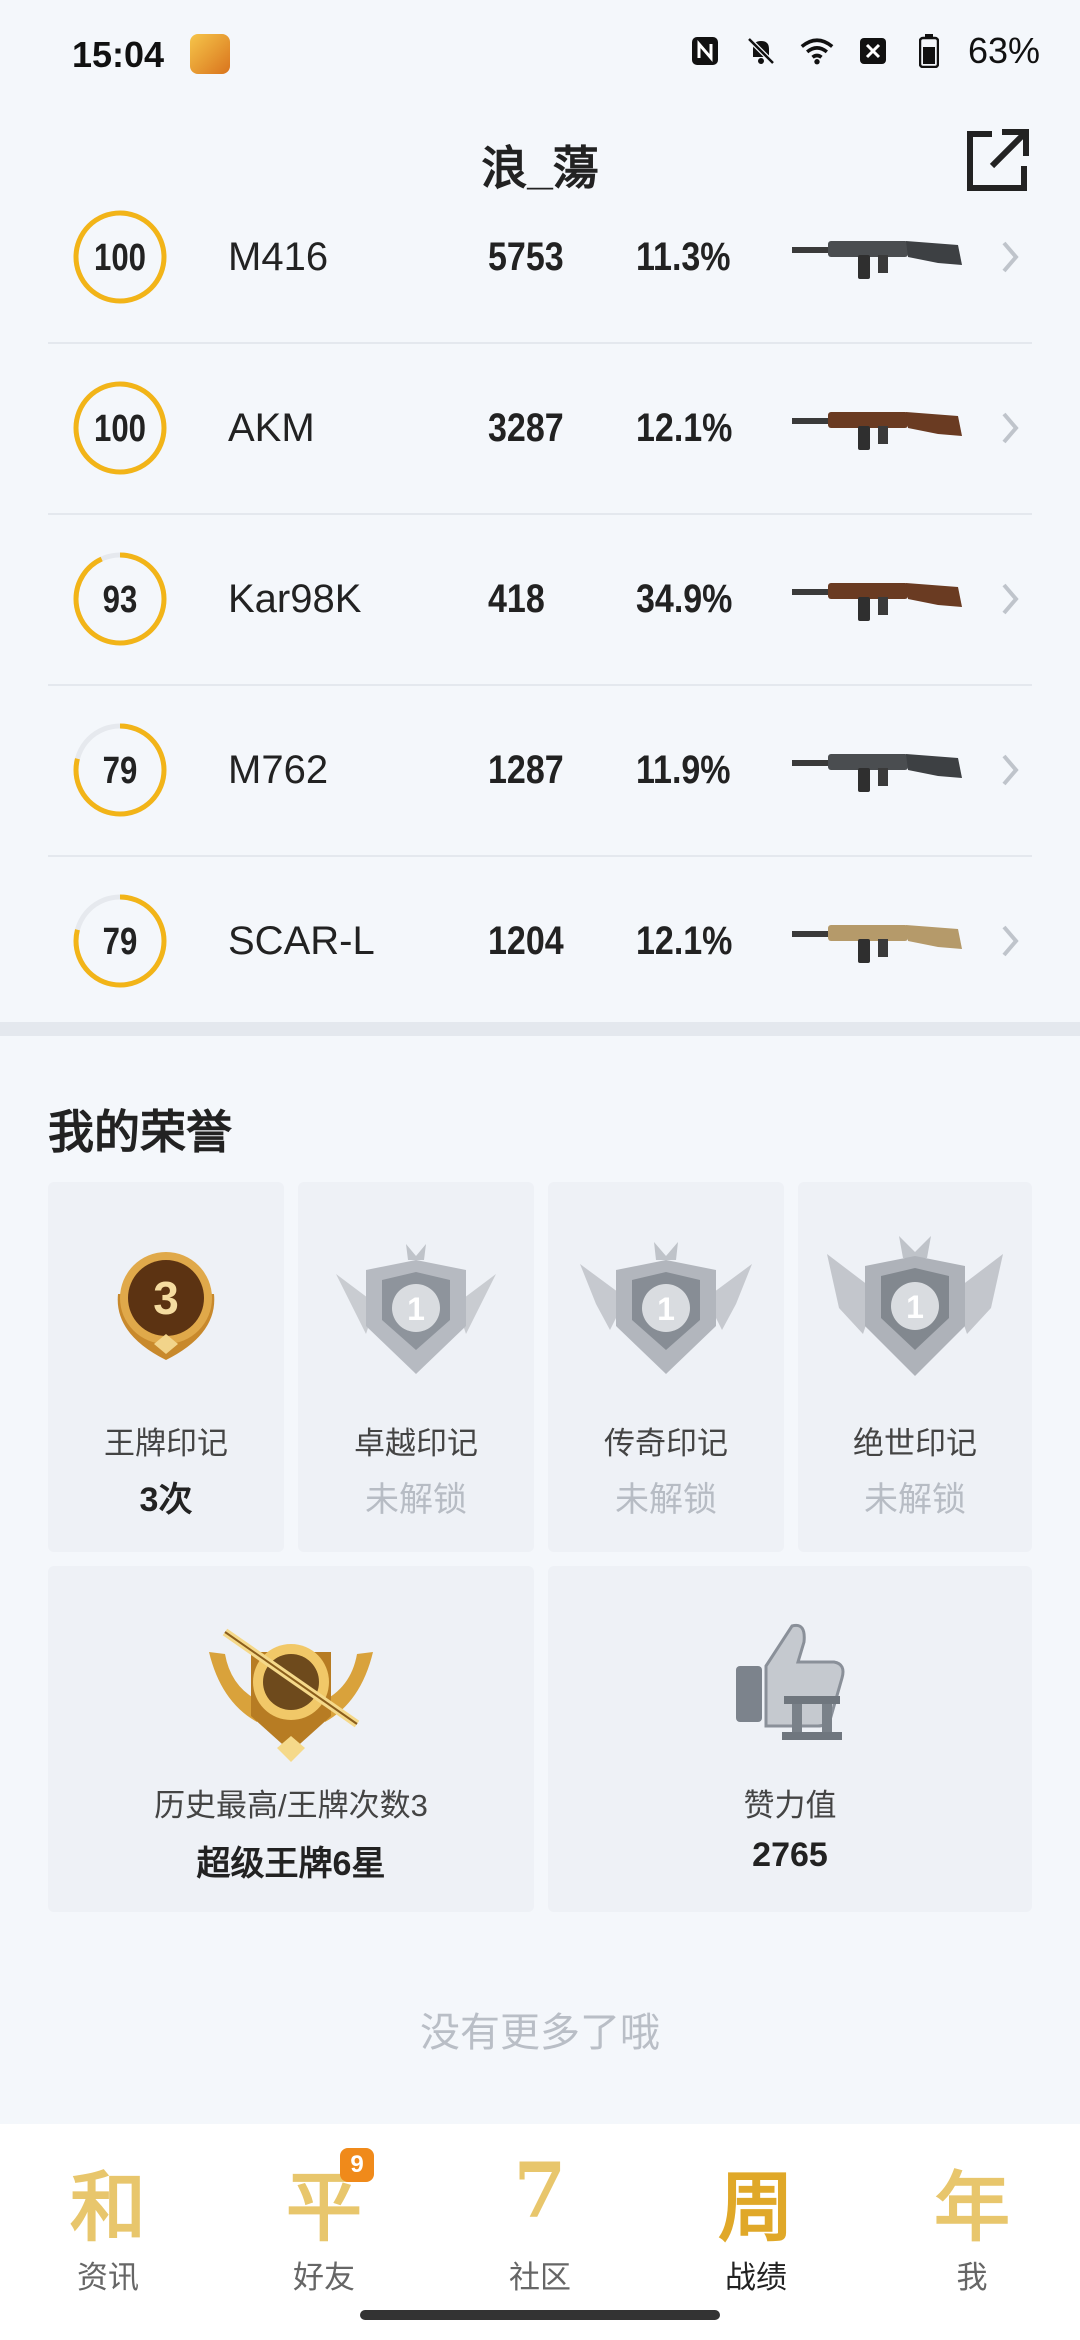  I want to click on home-indicator, so click(540, 2315).